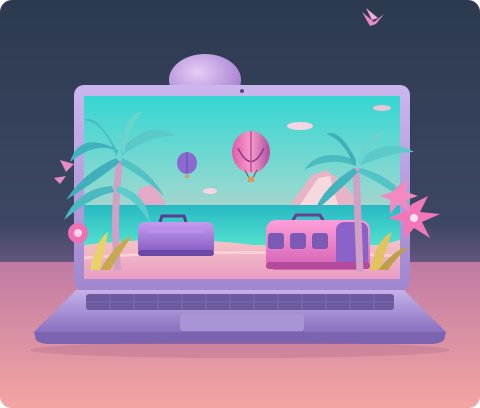  I want to click on flower-icon, so click(78, 233).